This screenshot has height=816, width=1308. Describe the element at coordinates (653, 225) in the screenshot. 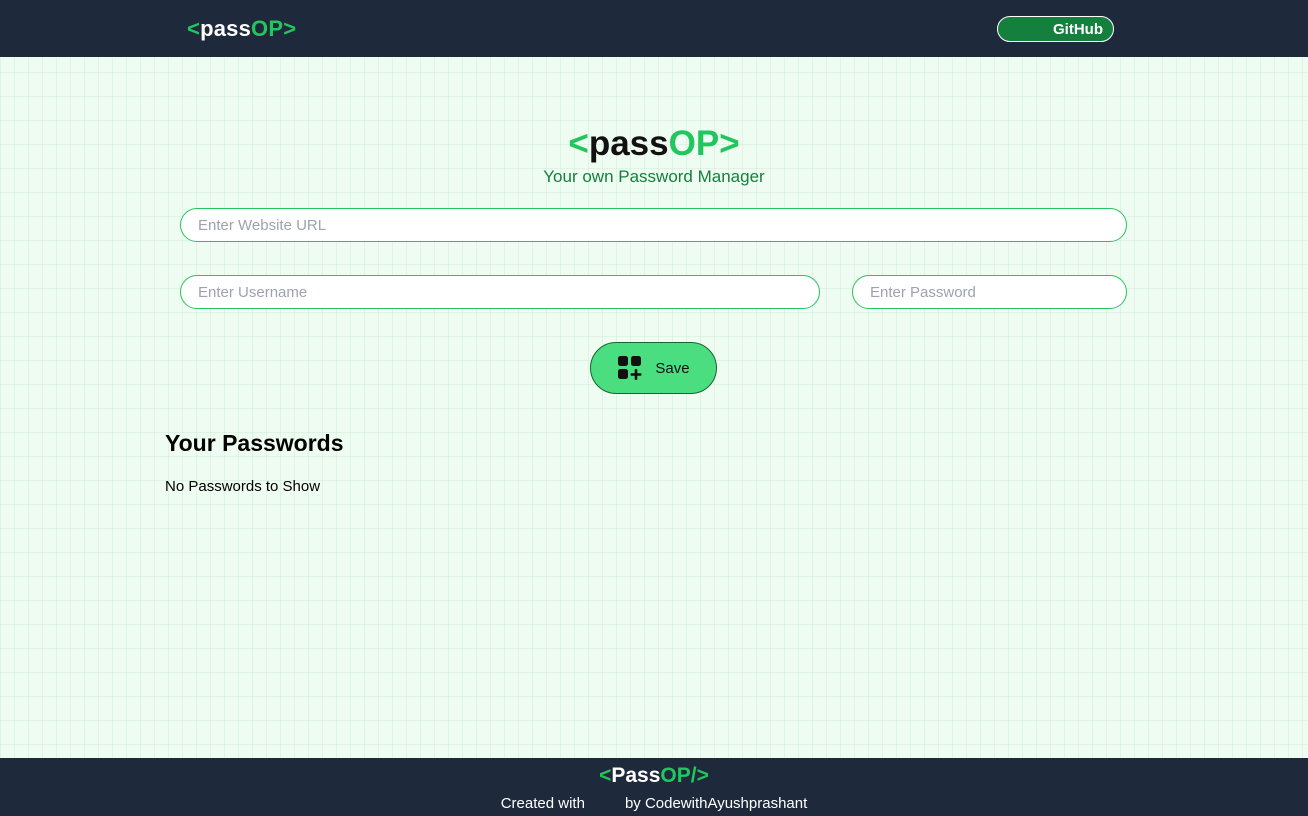

I see `website-url-input` at that location.